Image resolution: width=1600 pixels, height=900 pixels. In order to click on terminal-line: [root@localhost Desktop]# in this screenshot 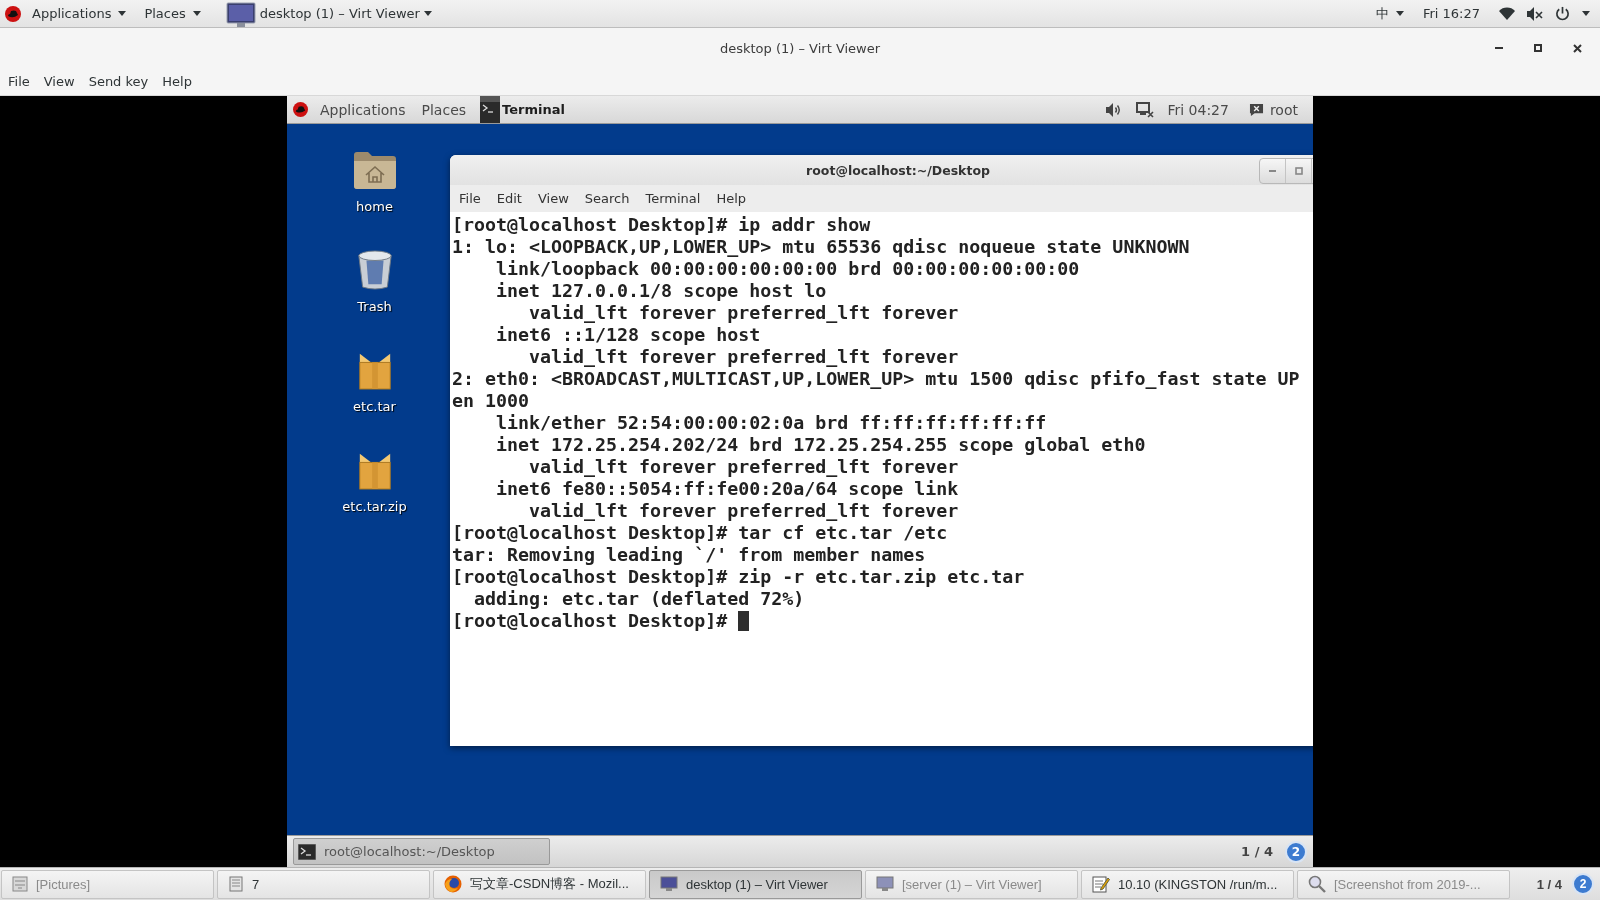, I will do `click(590, 621)`.